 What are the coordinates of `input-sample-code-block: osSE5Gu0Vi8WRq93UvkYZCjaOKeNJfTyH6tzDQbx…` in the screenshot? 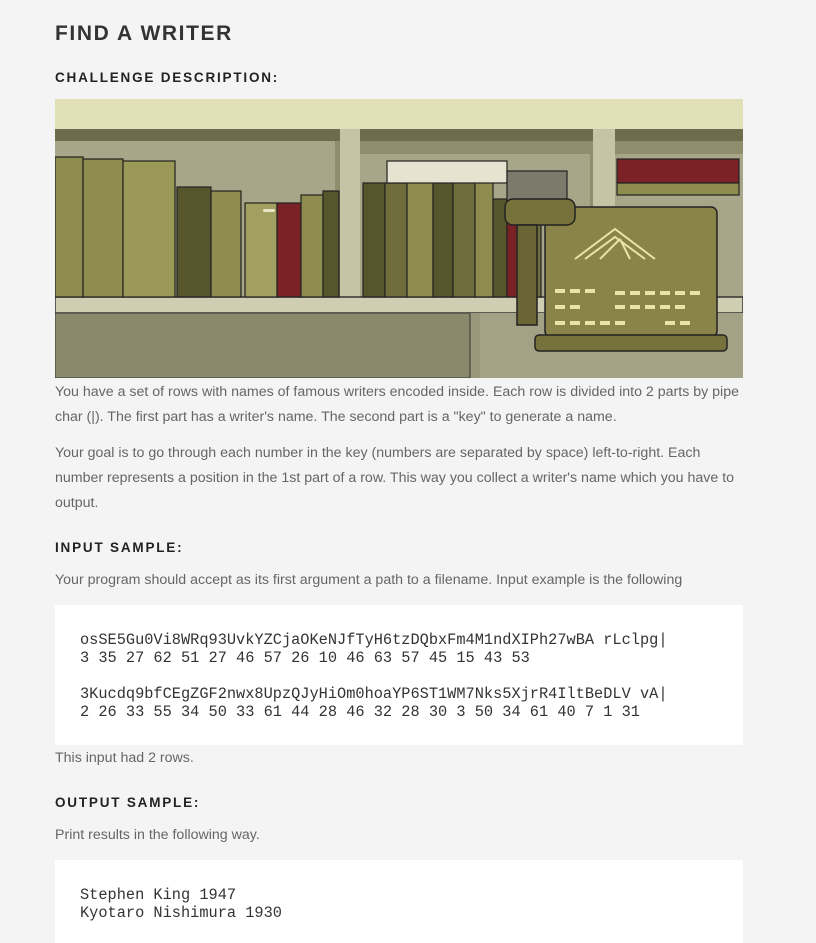 It's located at (399, 675).